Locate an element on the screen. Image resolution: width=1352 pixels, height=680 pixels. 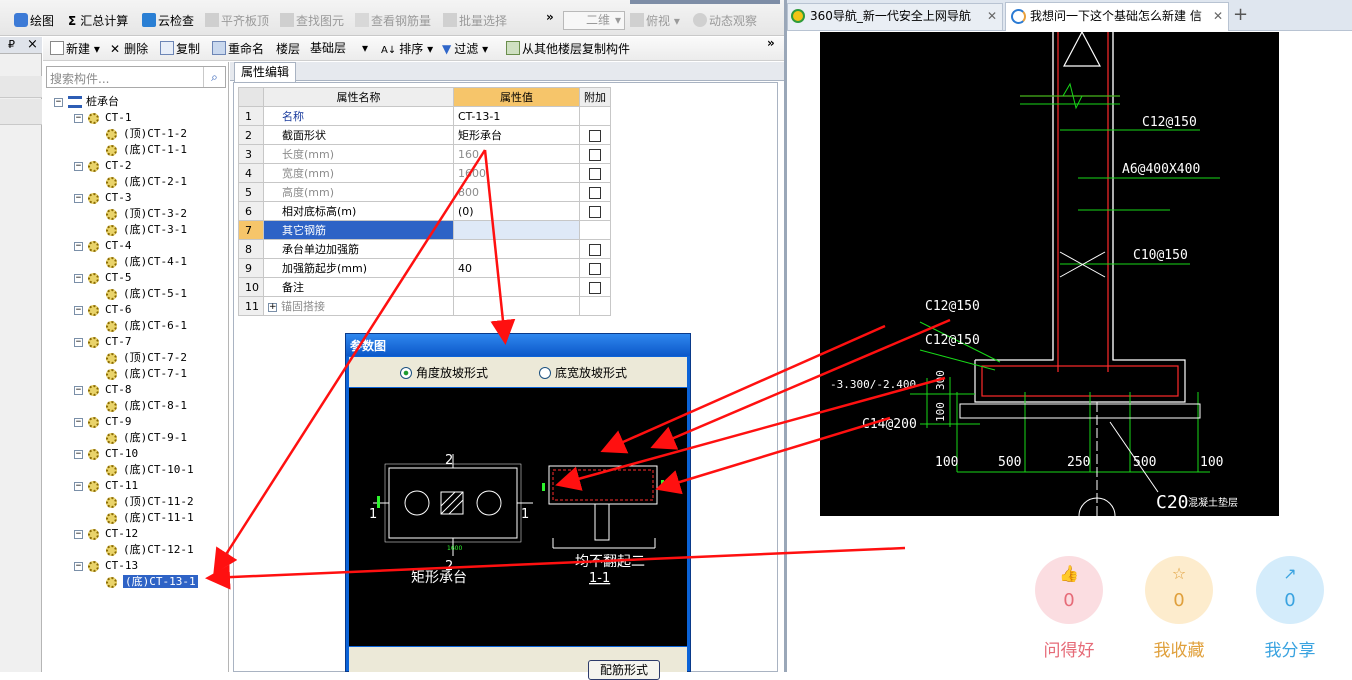
property-row: 4 宽度(mm) 1600 is located at coordinates (424, 173).